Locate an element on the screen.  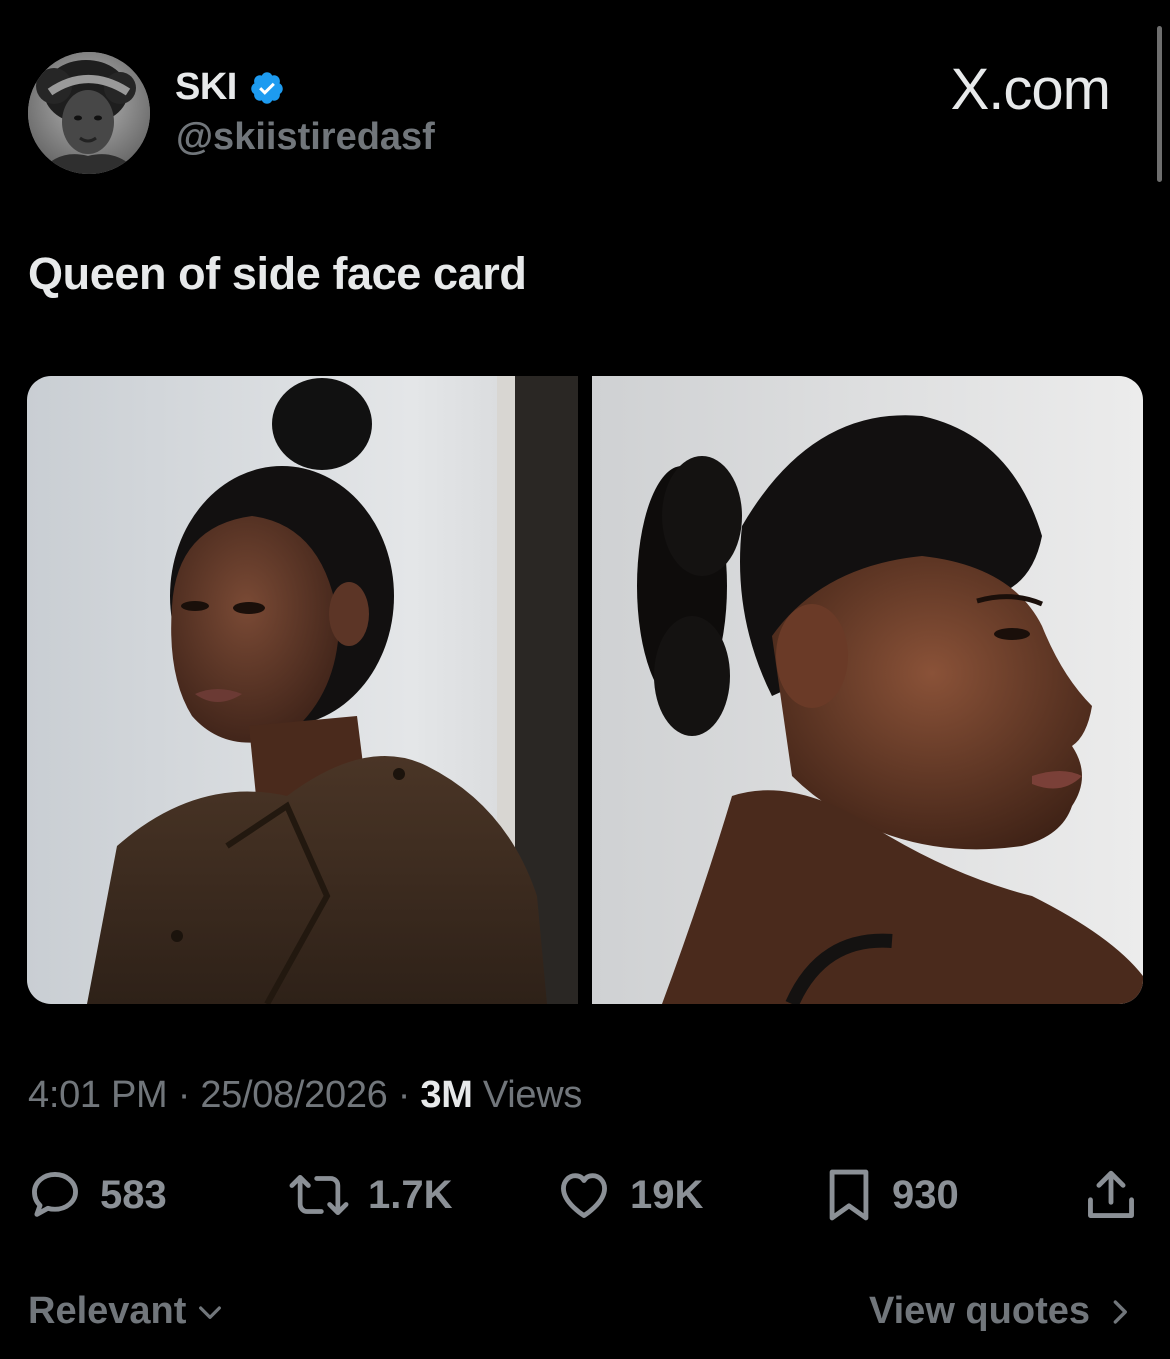
views-label: Views is located at coordinates (532, 1095).